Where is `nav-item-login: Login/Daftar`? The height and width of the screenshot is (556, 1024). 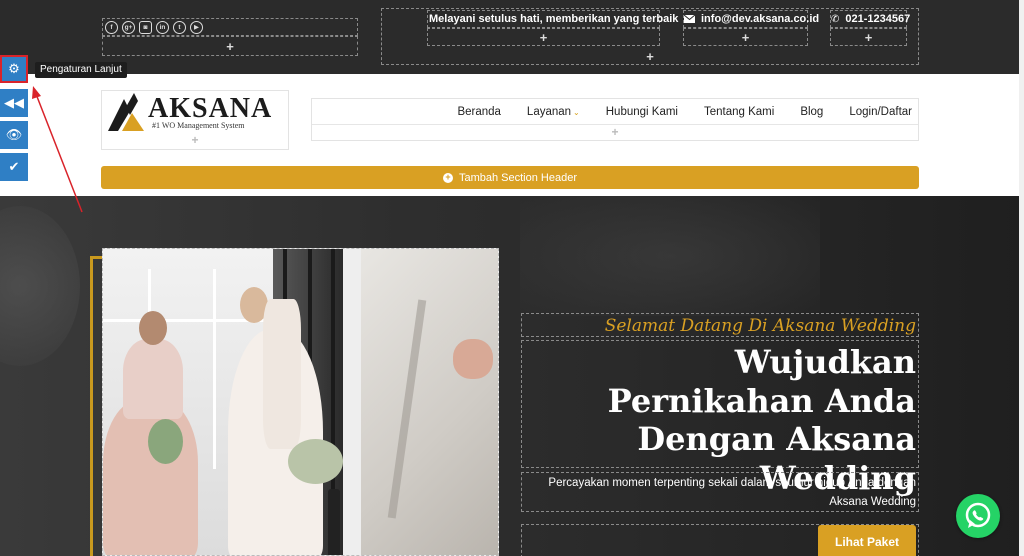 nav-item-login: Login/Daftar is located at coordinates (880, 112).